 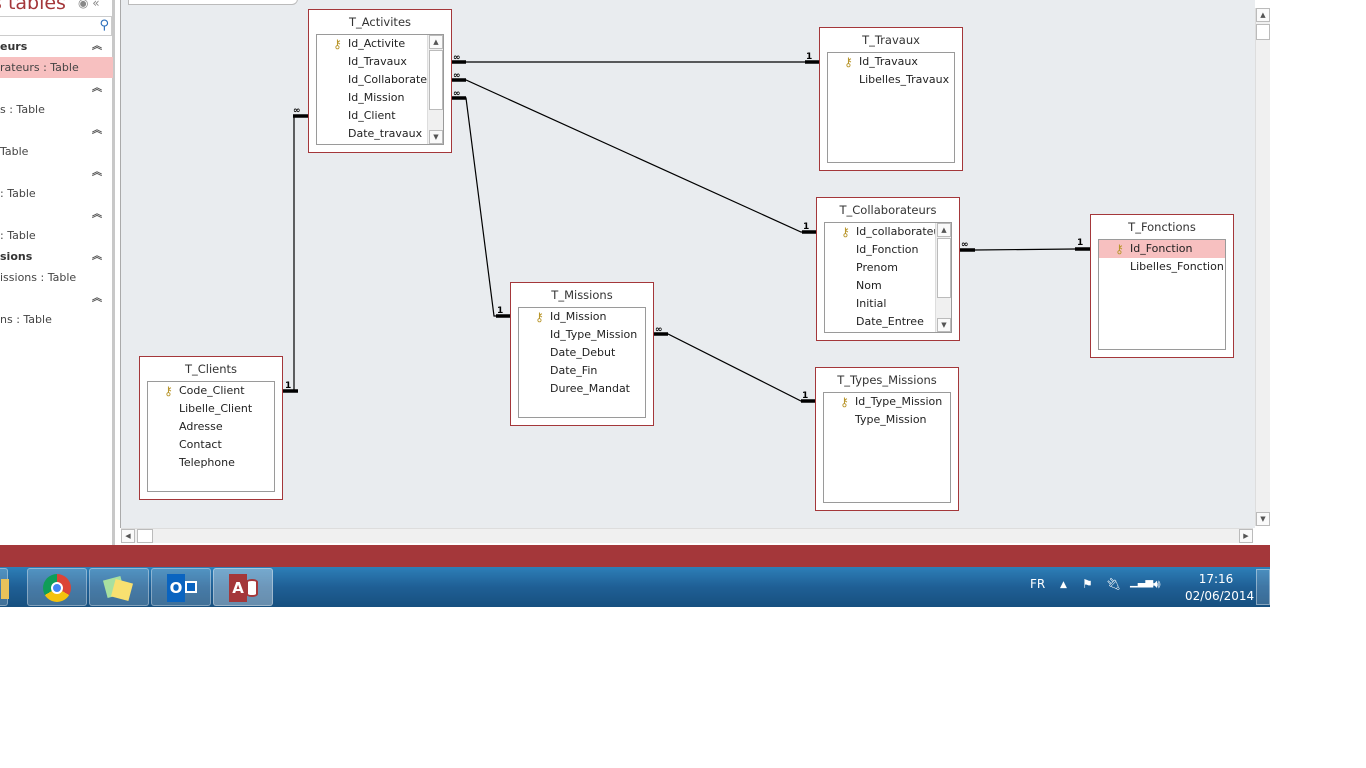 I want to click on primary-key-field: Id_Type_Mission, so click(x=887, y=402).